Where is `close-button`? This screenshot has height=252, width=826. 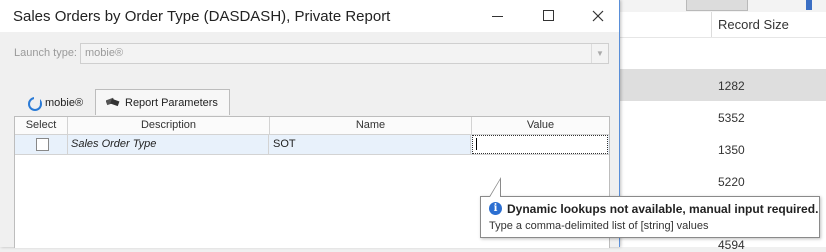 close-button is located at coordinates (598, 16).